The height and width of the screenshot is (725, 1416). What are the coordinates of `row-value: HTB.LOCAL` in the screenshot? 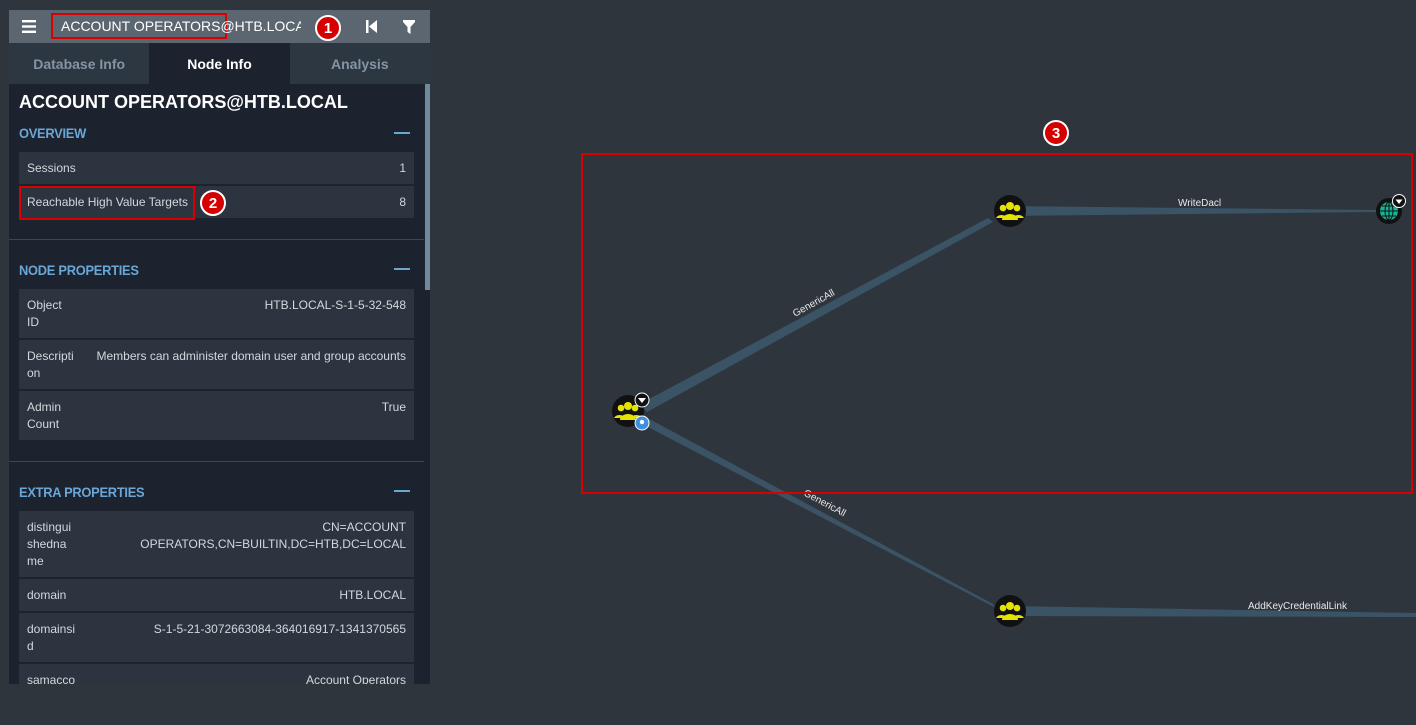 It's located at (372, 595).